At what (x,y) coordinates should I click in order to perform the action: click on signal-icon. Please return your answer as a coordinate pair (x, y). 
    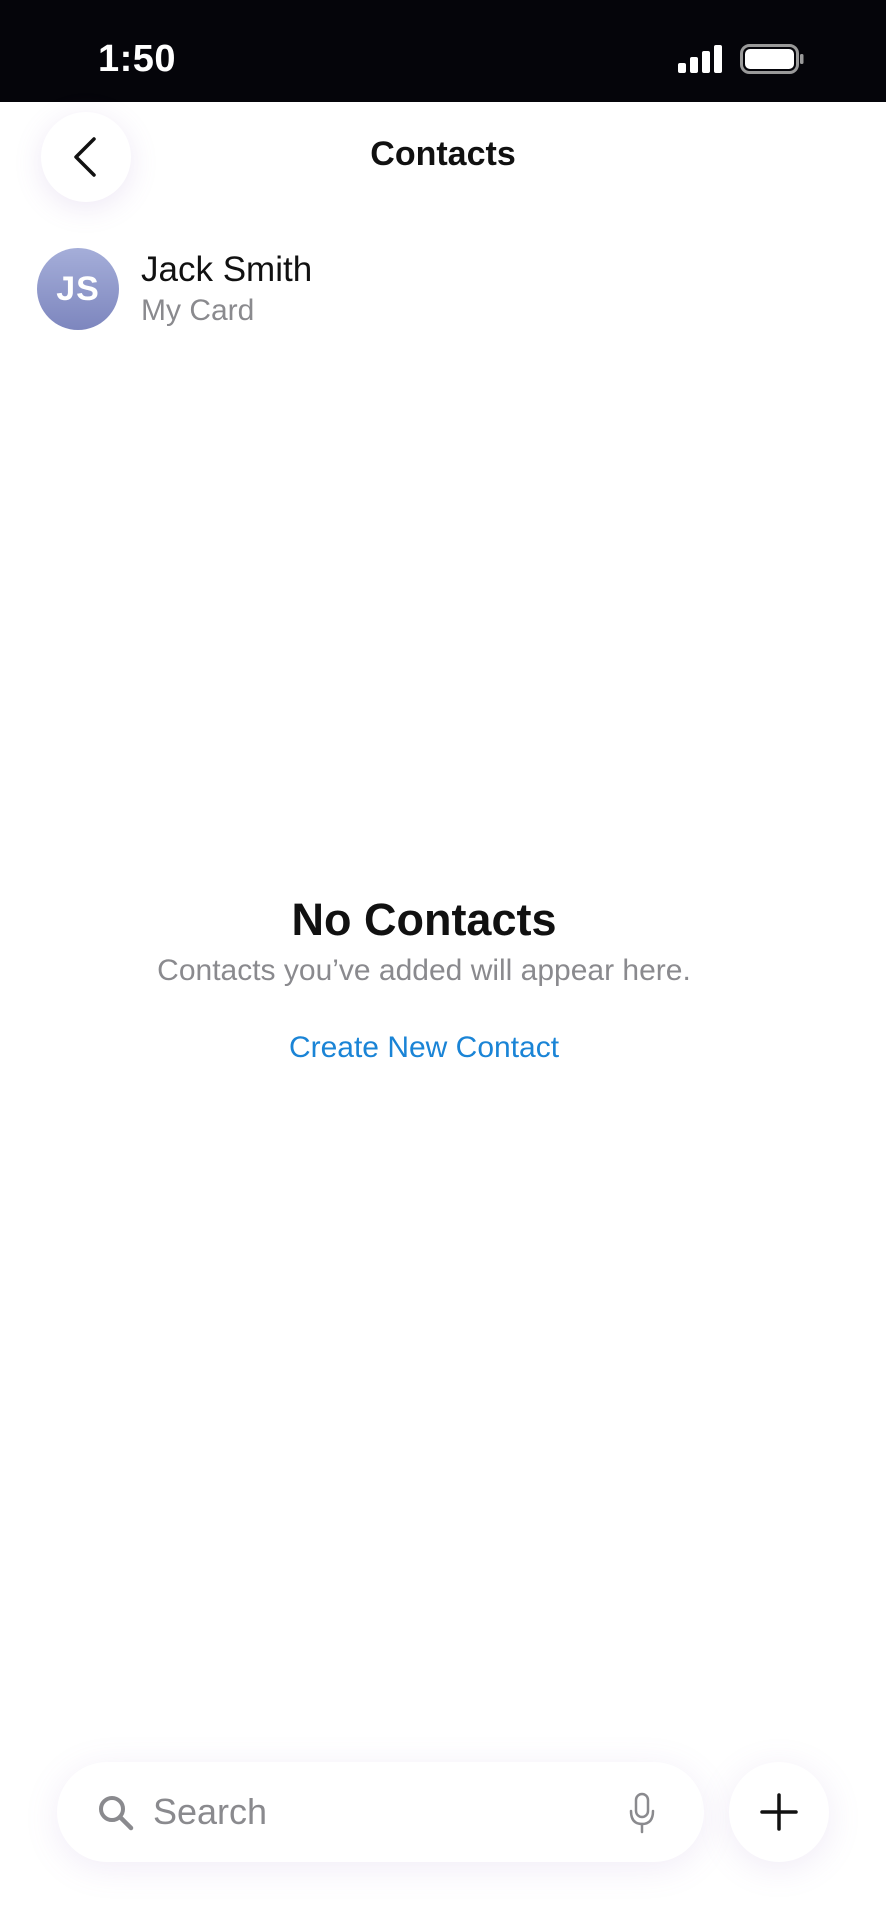
    Looking at the image, I should click on (700, 59).